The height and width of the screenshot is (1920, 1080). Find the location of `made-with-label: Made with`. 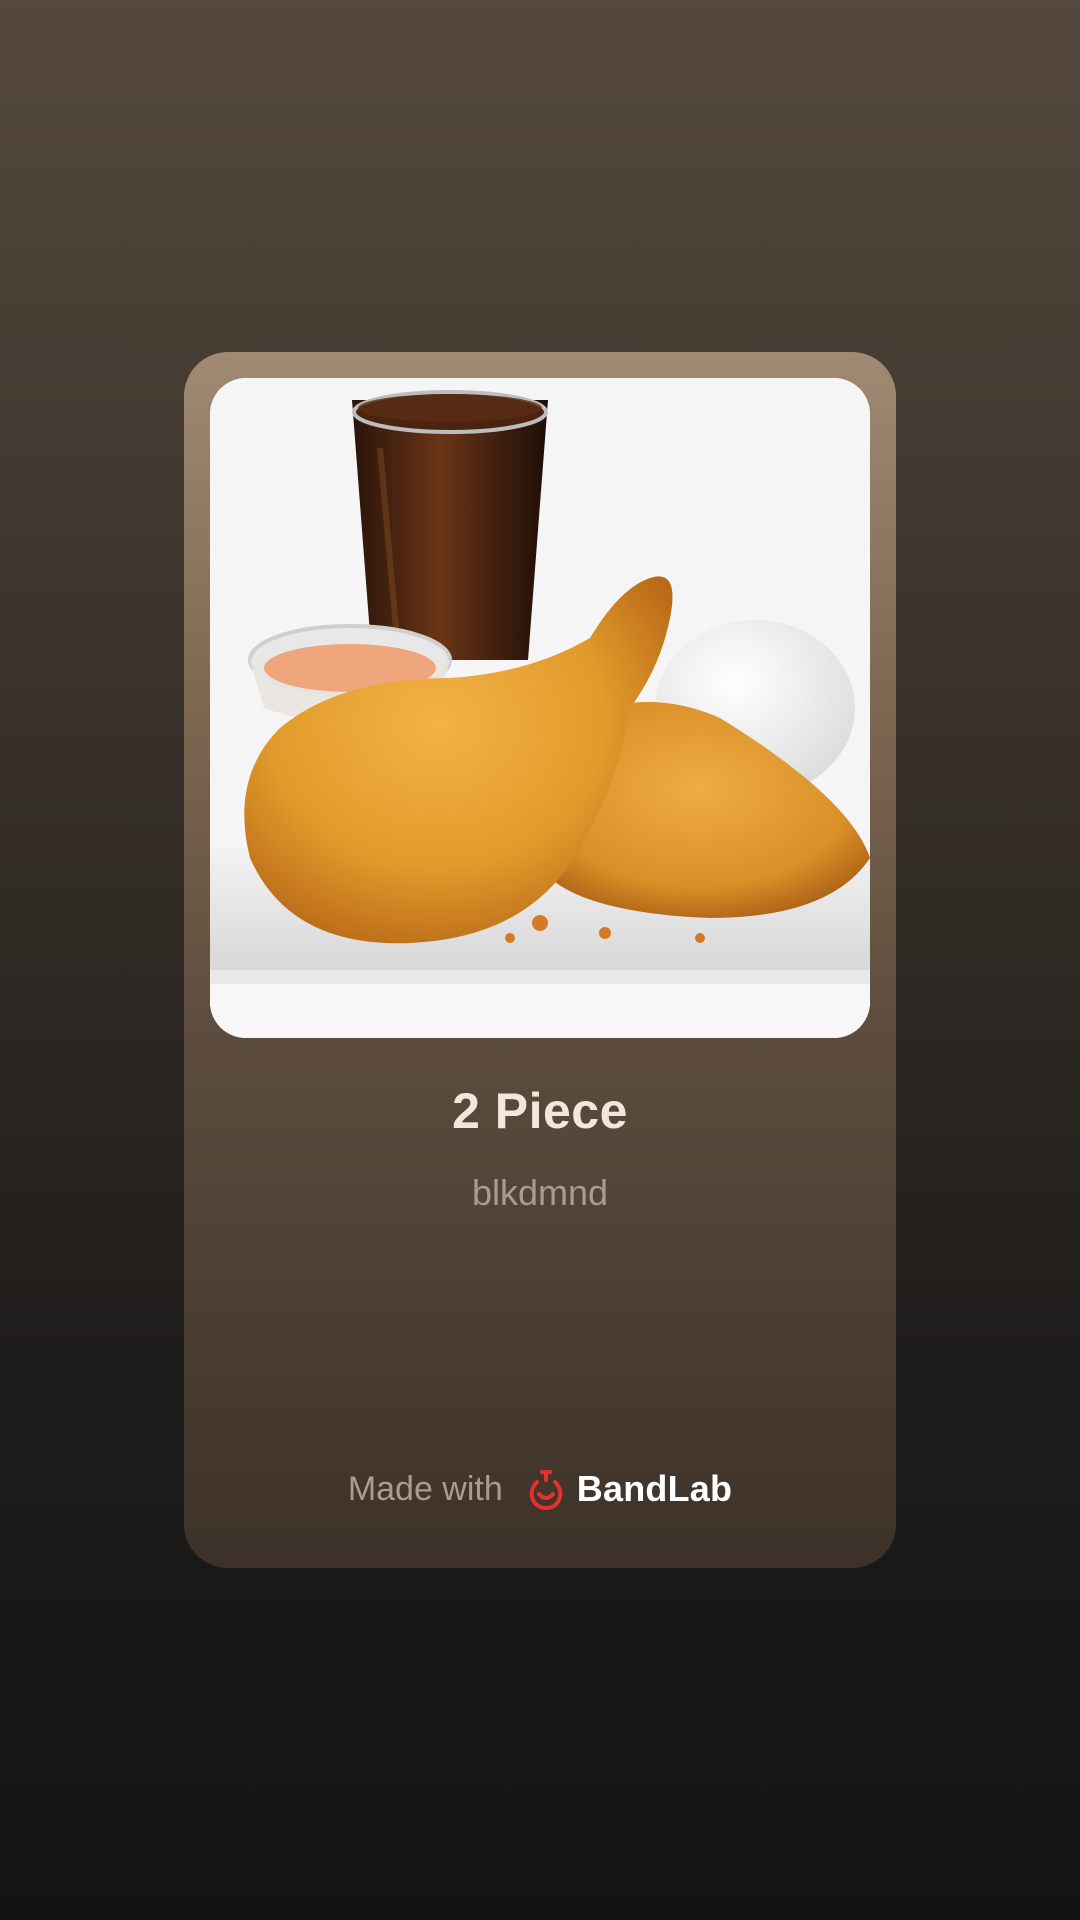

made-with-label: Made with is located at coordinates (425, 1488).